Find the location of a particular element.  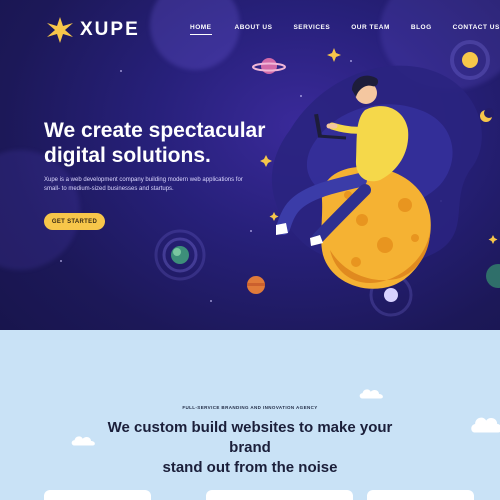

edge-planet is located at coordinates (493, 276).